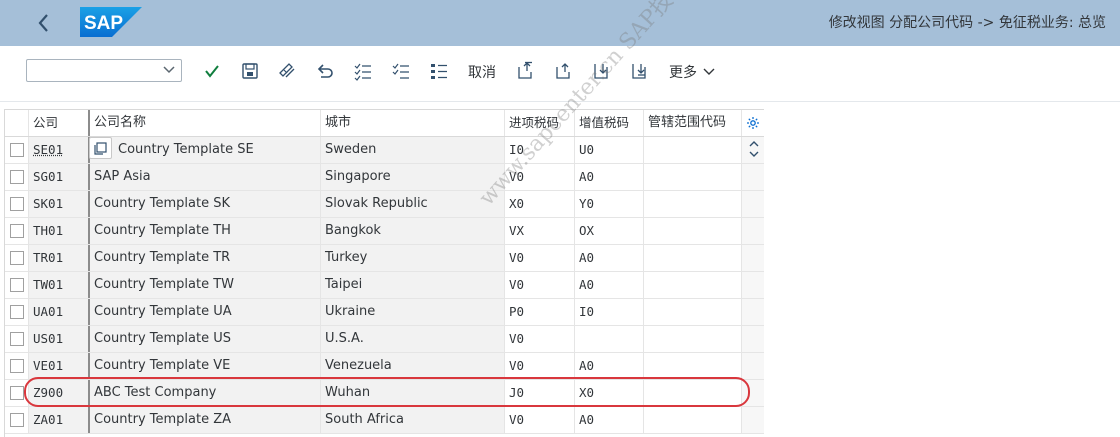 The height and width of the screenshot is (437, 1120). What do you see at coordinates (205, 123) in the screenshot?
I see `column-header-company-name: 公司名称` at bounding box center [205, 123].